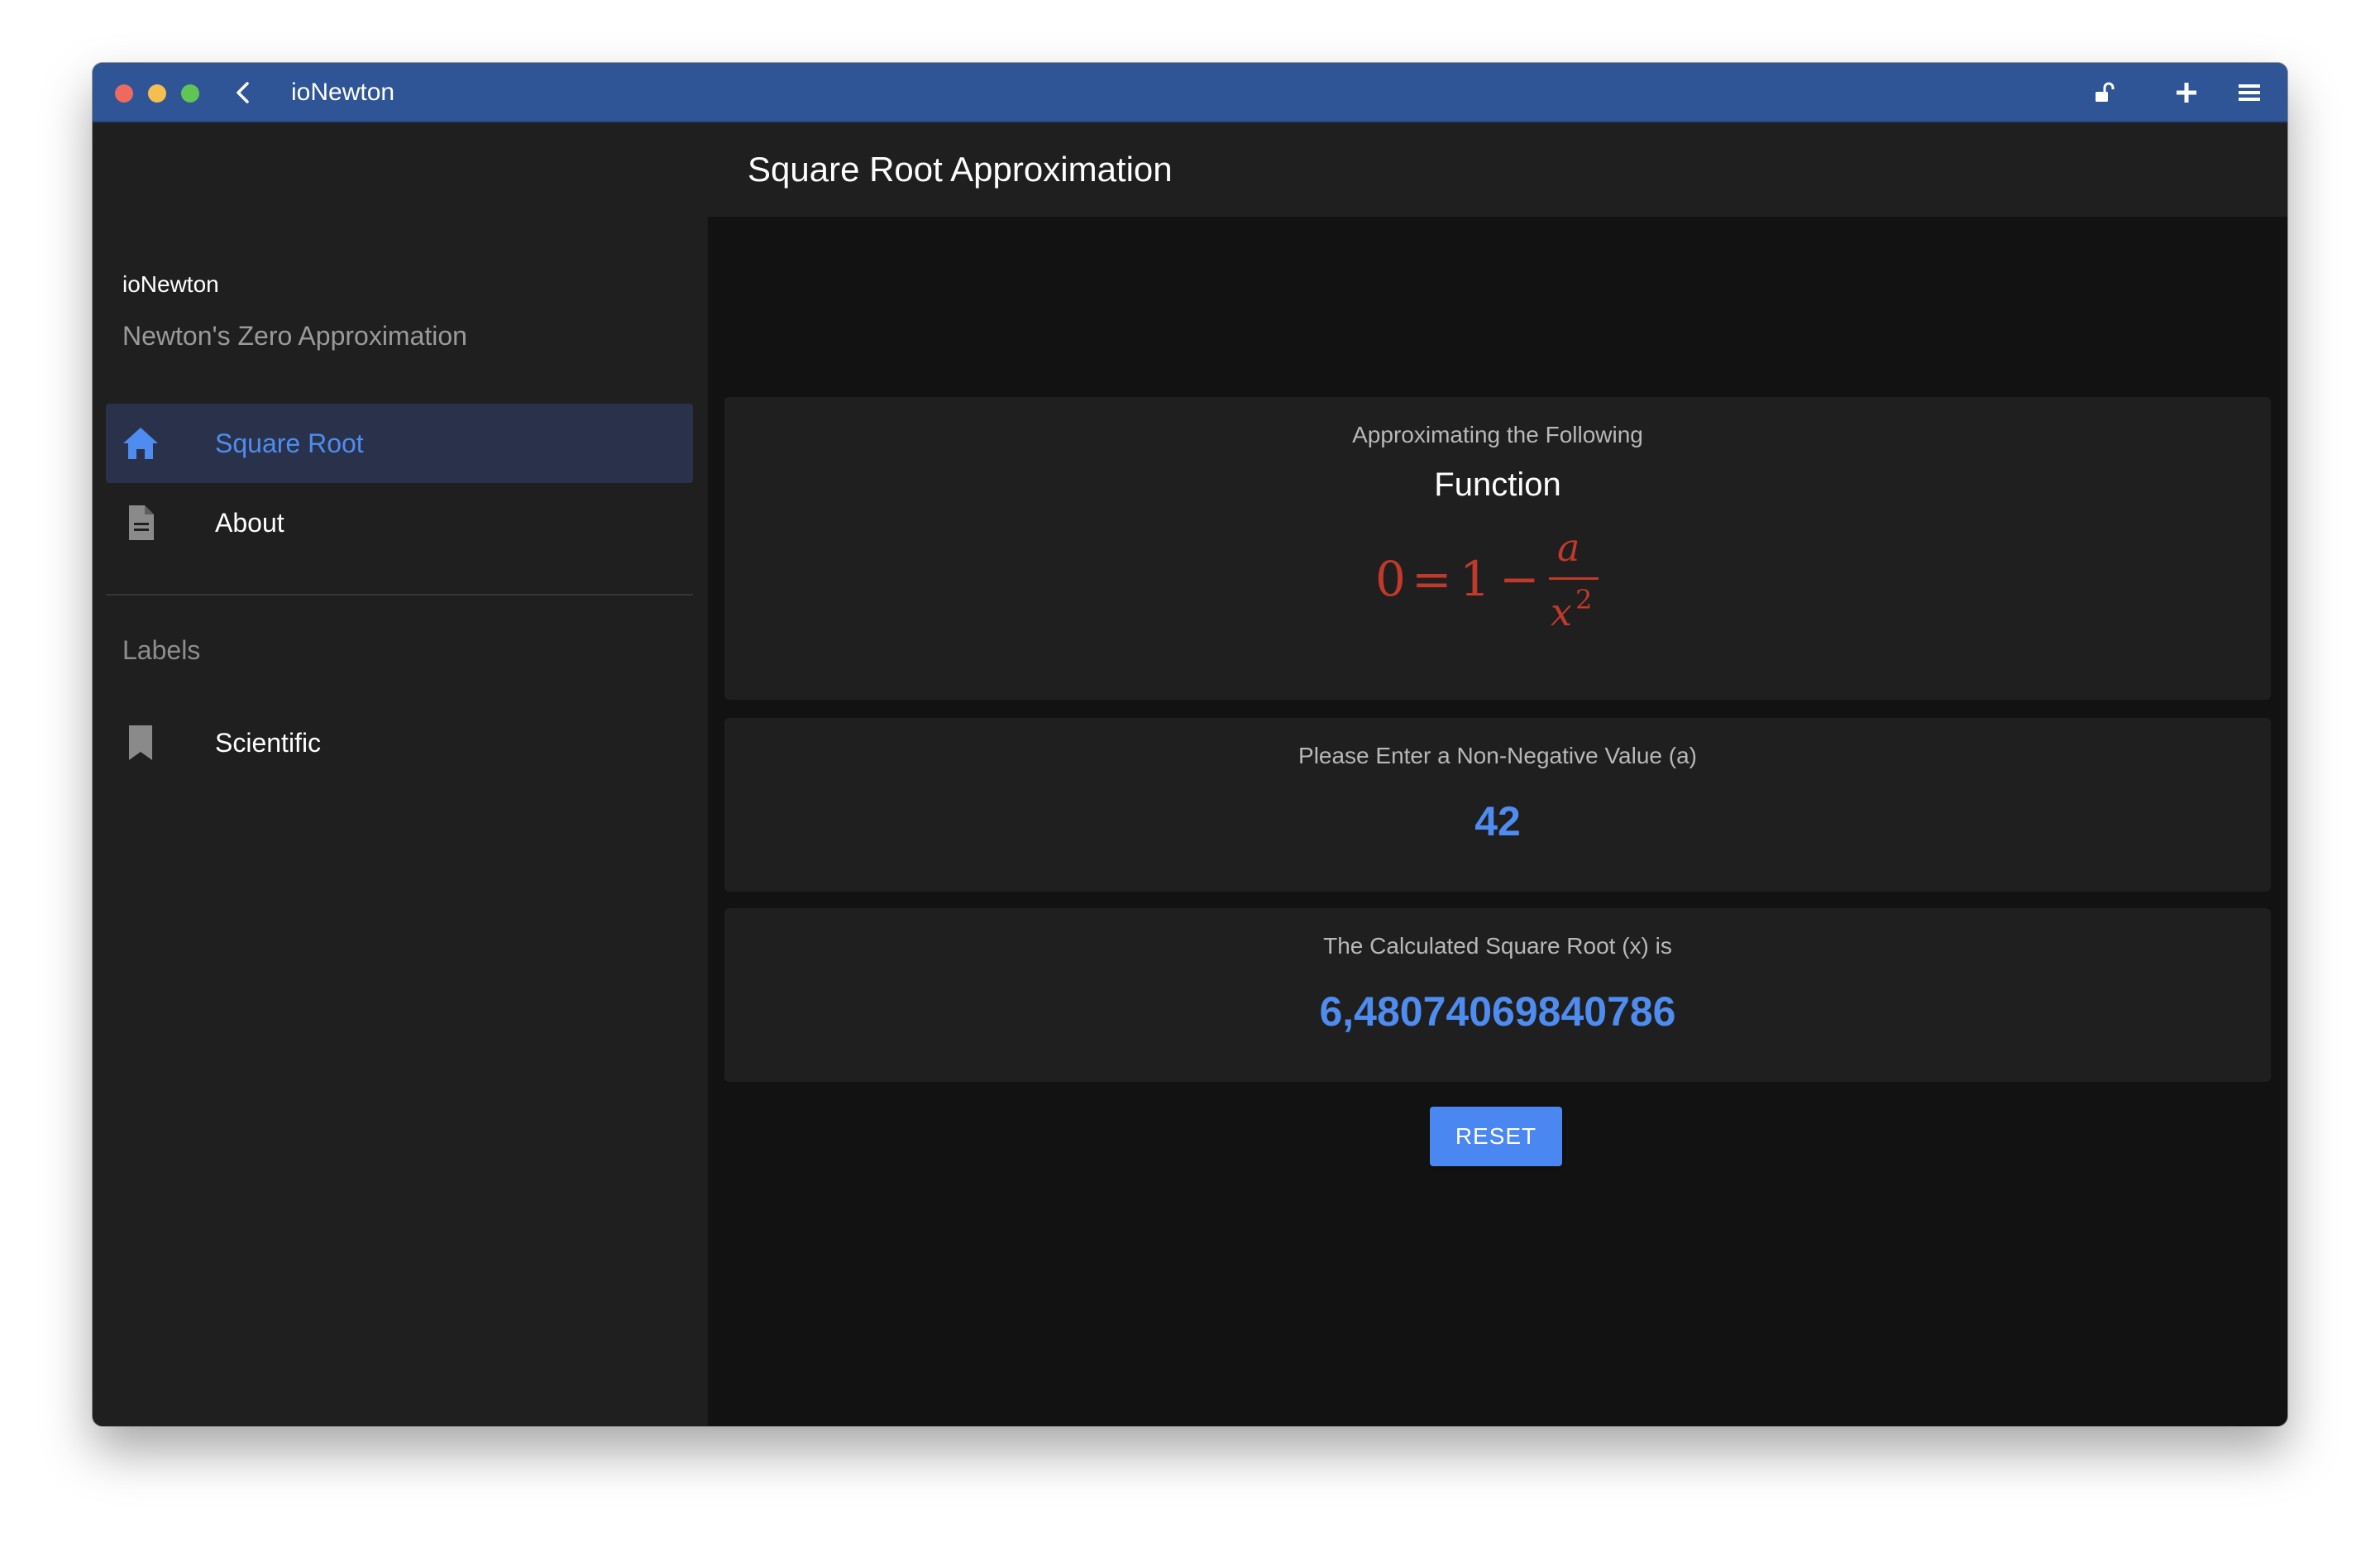 This screenshot has height=1550, width=2380. What do you see at coordinates (1190, 92) in the screenshot?
I see `title-bar: ioNewton` at bounding box center [1190, 92].